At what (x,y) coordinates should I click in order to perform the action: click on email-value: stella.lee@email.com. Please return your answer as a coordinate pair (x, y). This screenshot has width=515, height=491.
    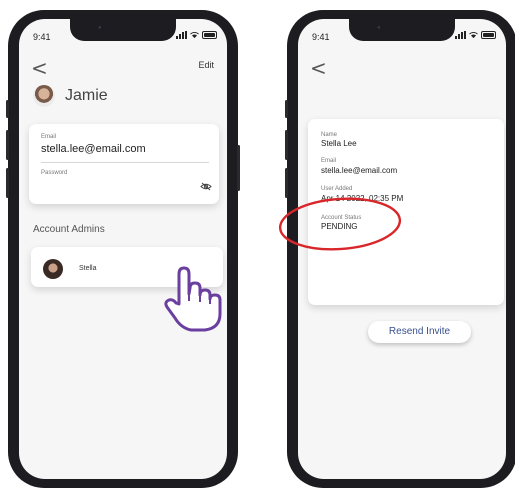
    Looking at the image, I should click on (359, 170).